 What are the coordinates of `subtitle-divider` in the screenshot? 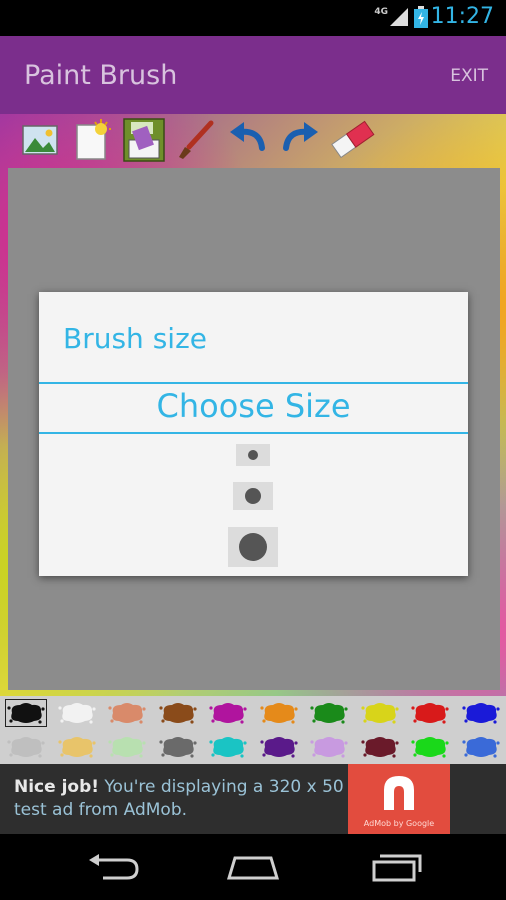 It's located at (253, 433).